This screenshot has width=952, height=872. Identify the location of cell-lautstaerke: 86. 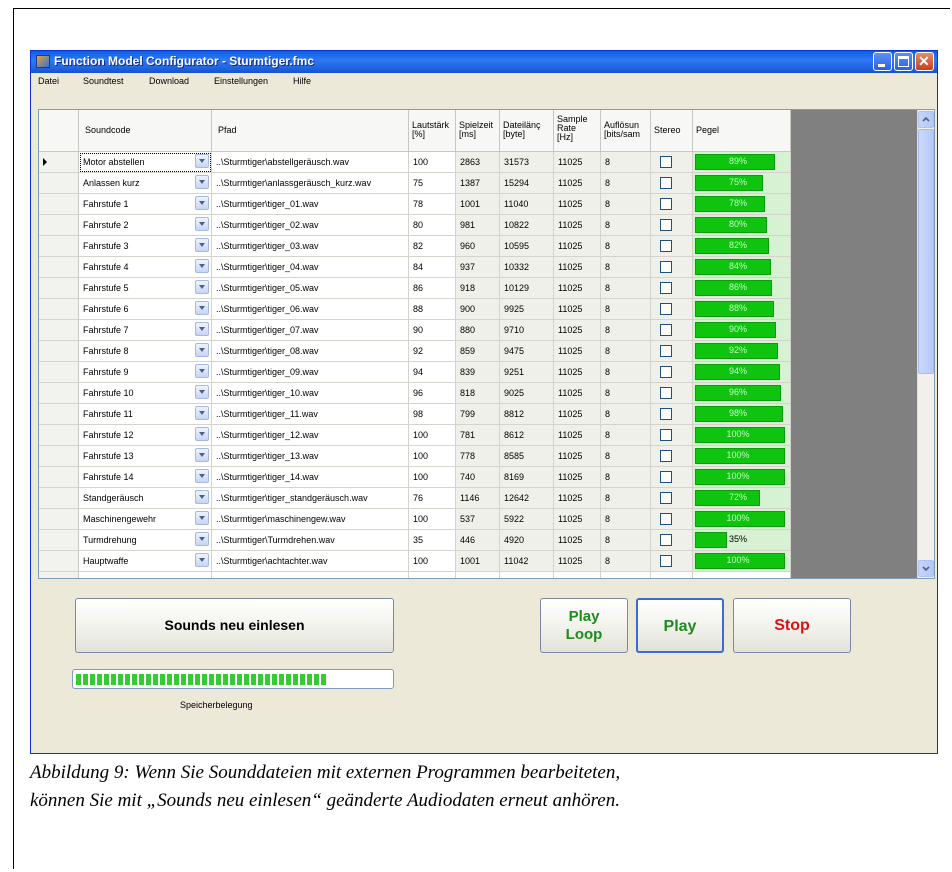
(432, 288).